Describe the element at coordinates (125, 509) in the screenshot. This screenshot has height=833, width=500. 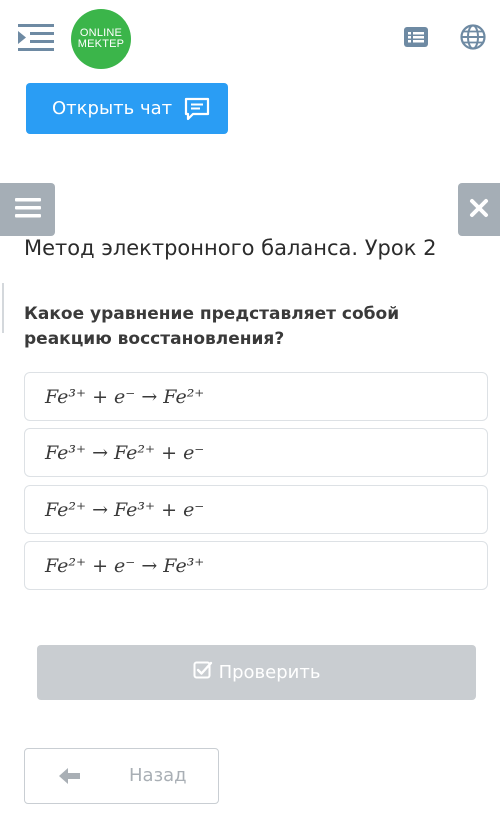
I see `option-3-text: Fe²⁺ → Fe³⁺ + e⁻` at that location.